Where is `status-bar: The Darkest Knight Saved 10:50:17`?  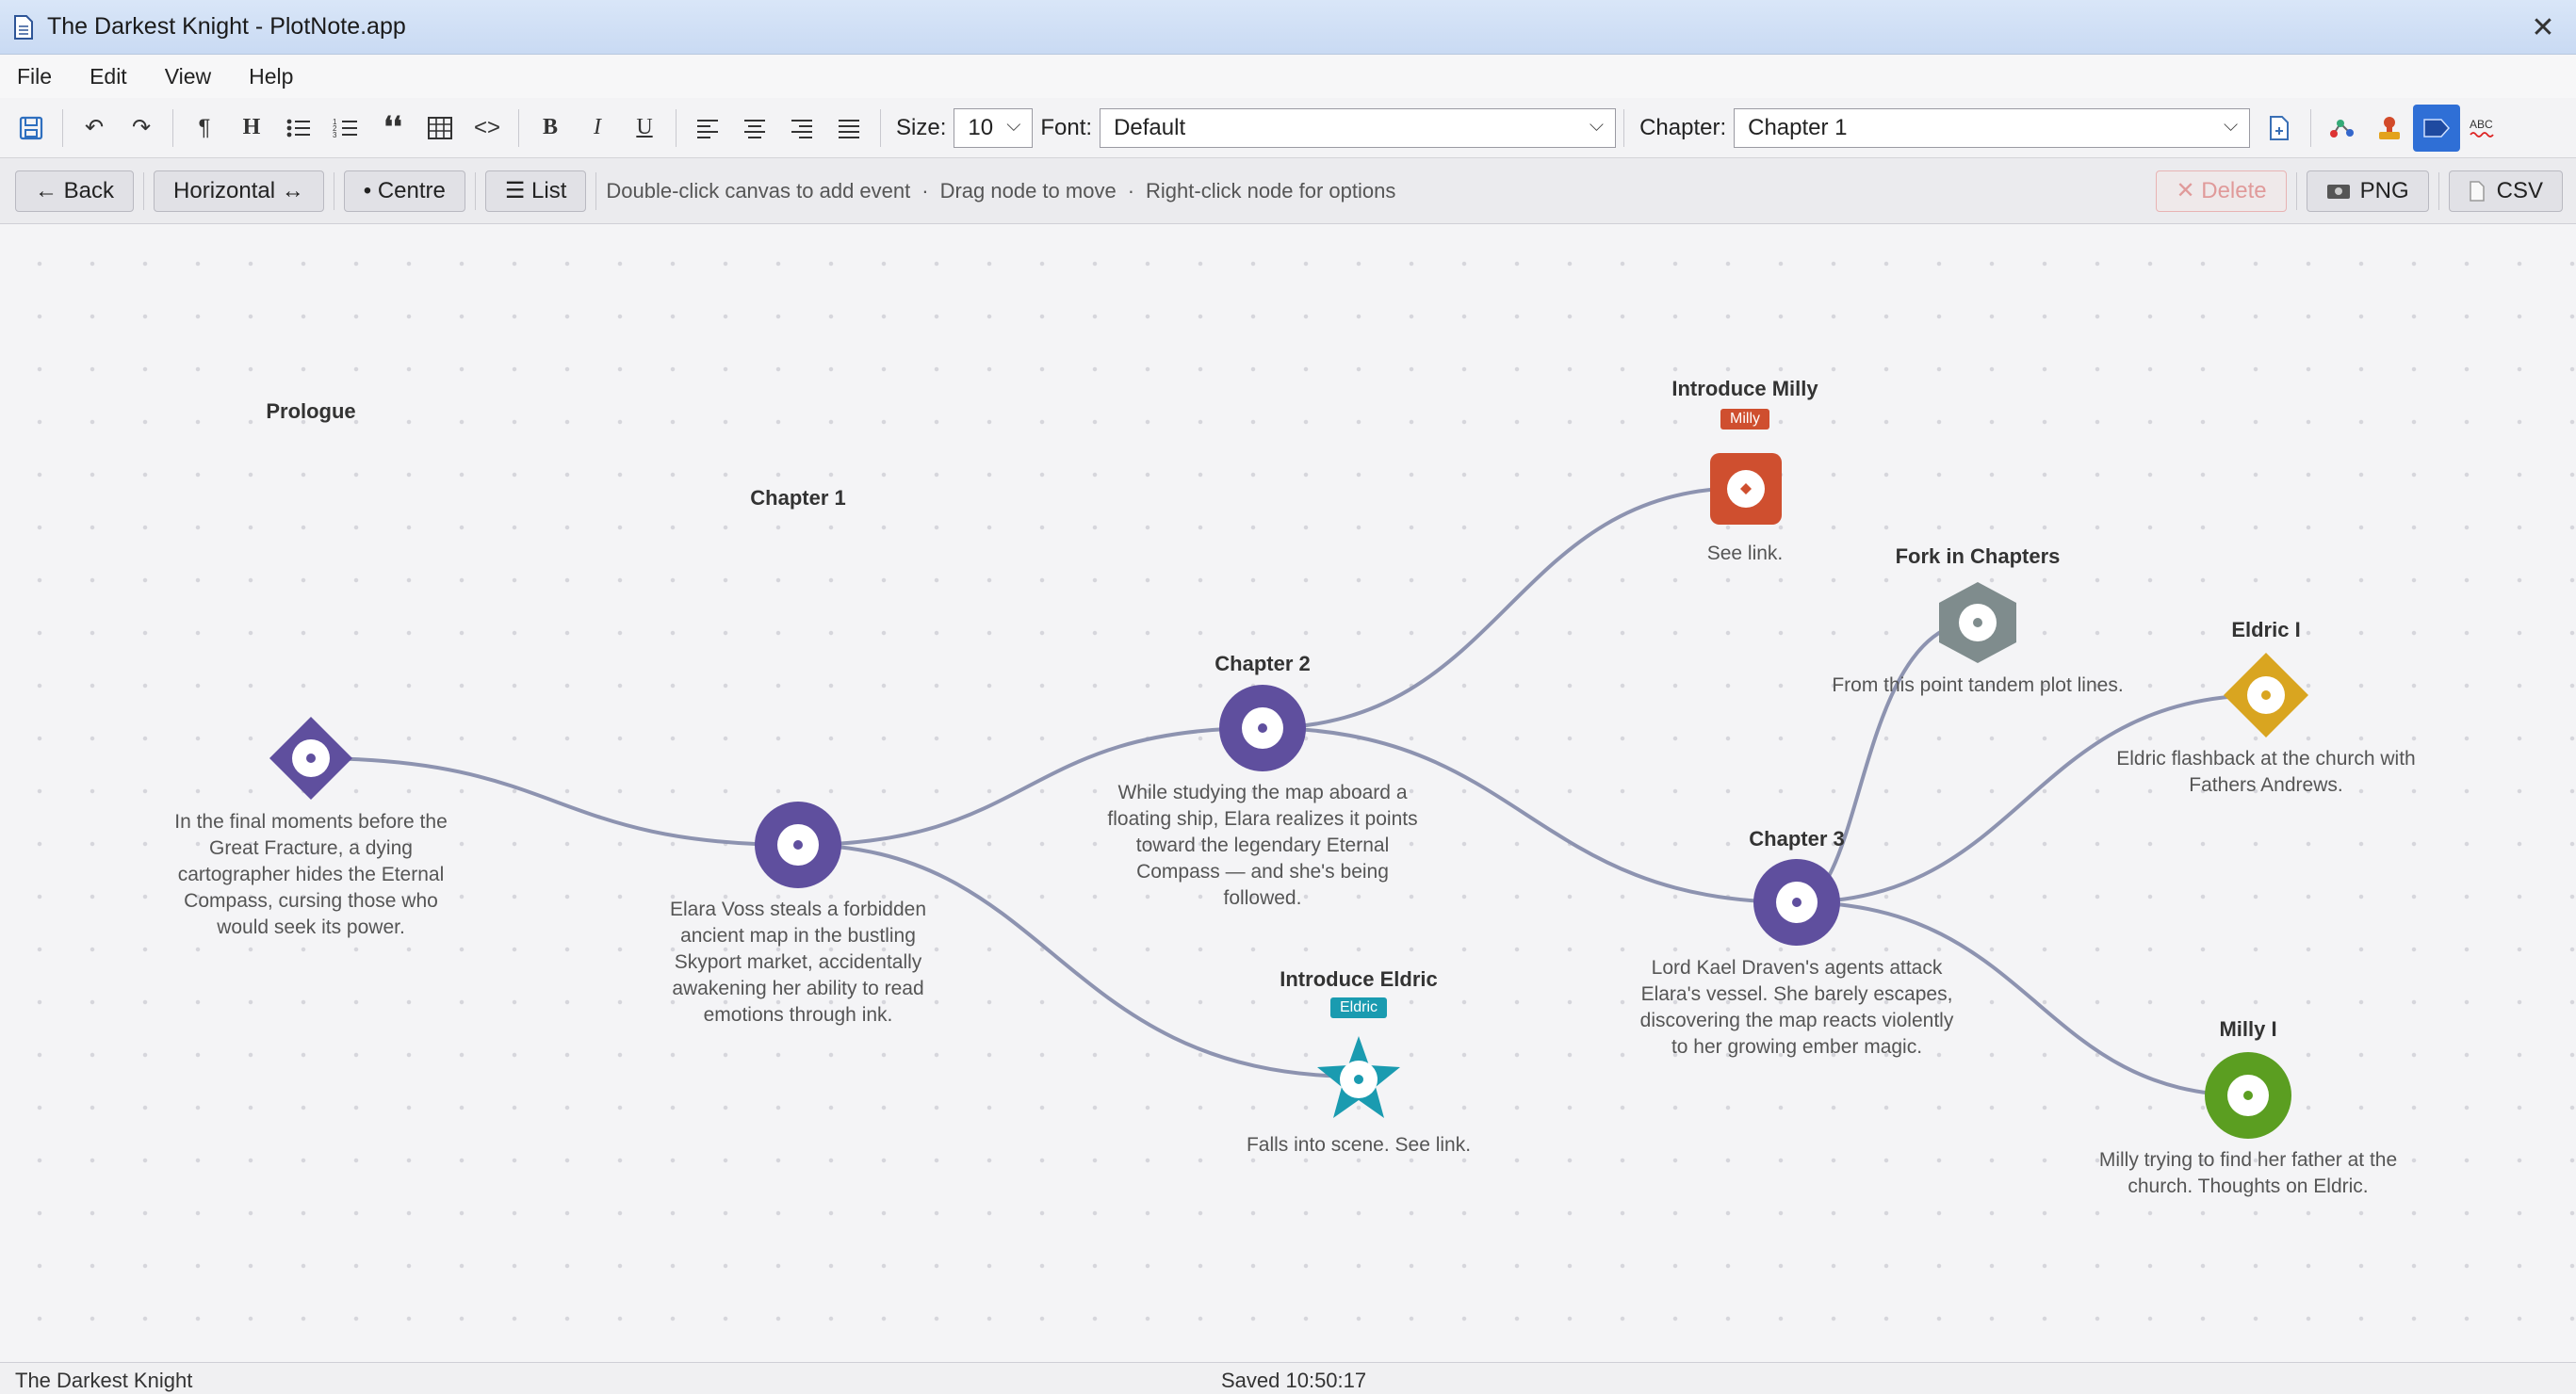
status-bar: The Darkest Knight Saved 10:50:17 is located at coordinates (1288, 1378).